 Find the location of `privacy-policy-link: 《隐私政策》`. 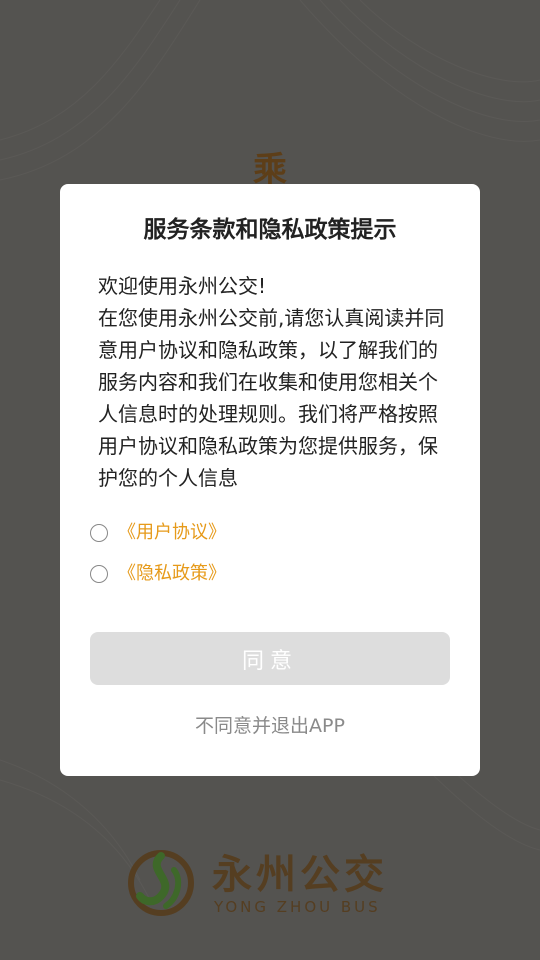

privacy-policy-link: 《隐私政策》 is located at coordinates (172, 574).